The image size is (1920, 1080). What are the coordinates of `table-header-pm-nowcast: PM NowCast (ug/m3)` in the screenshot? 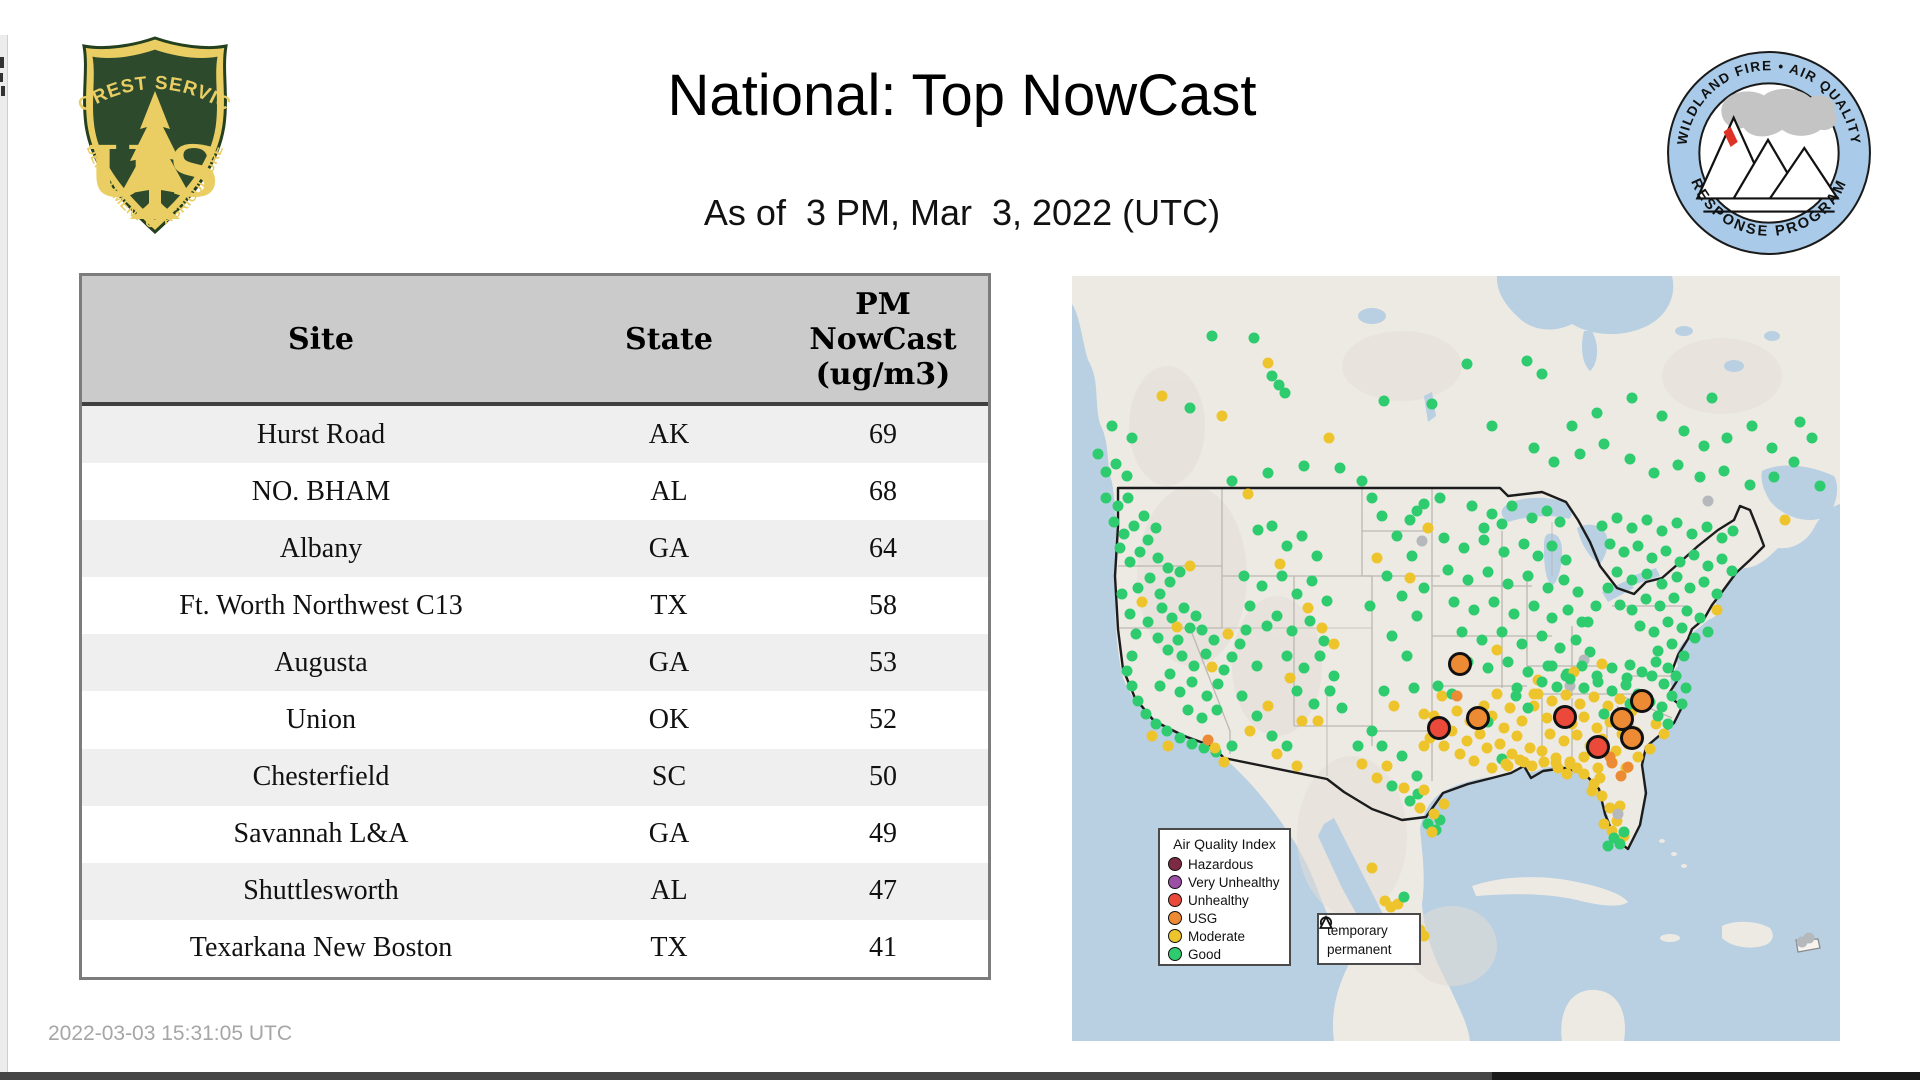 It's located at (883, 339).